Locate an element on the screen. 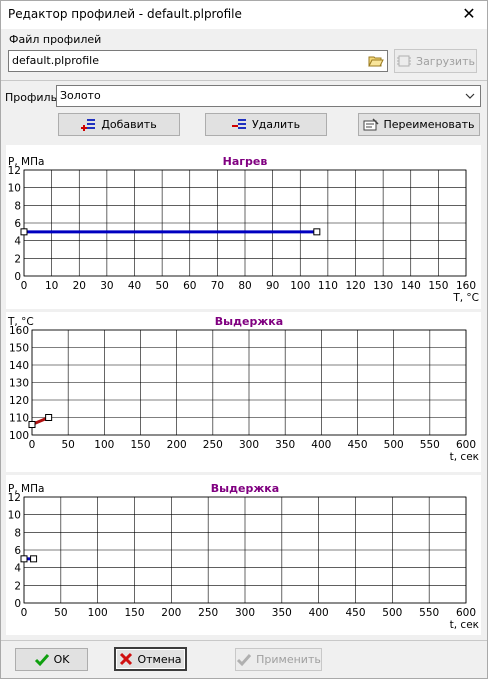 The width and height of the screenshot is (488, 679). y-tick-label: 120 is located at coordinates (19, 401).